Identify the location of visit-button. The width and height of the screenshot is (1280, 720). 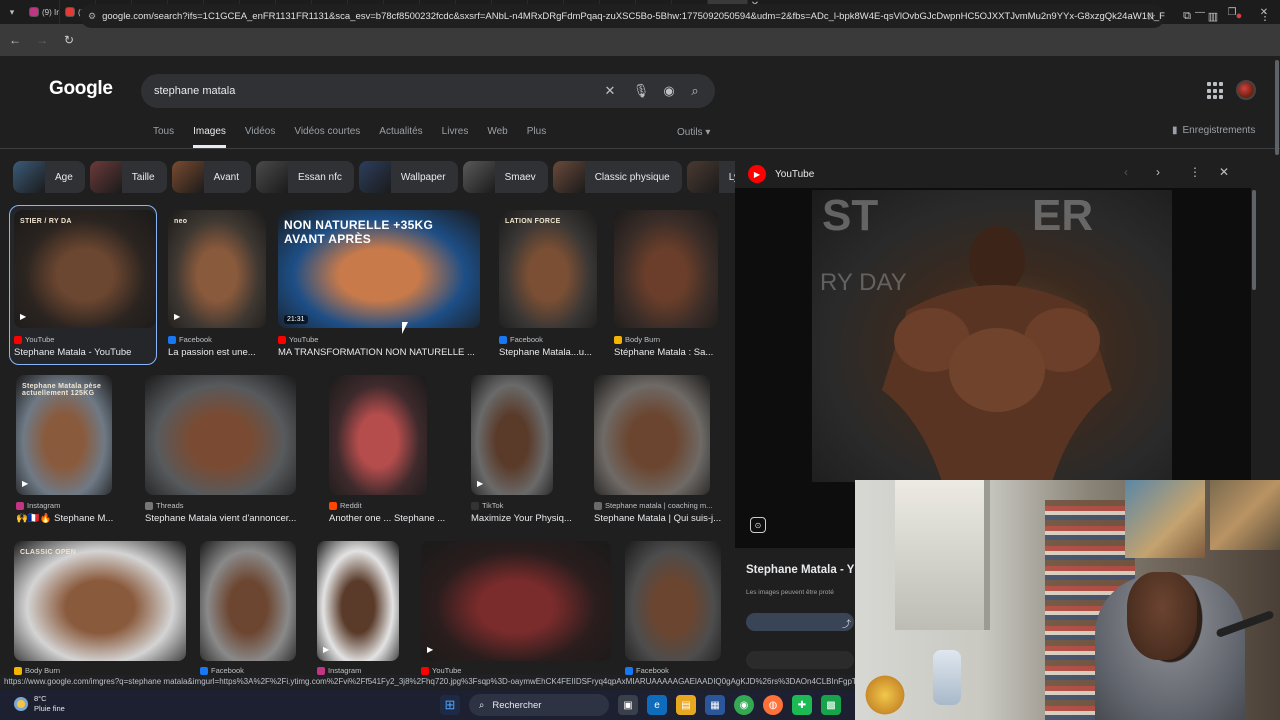
(800, 622).